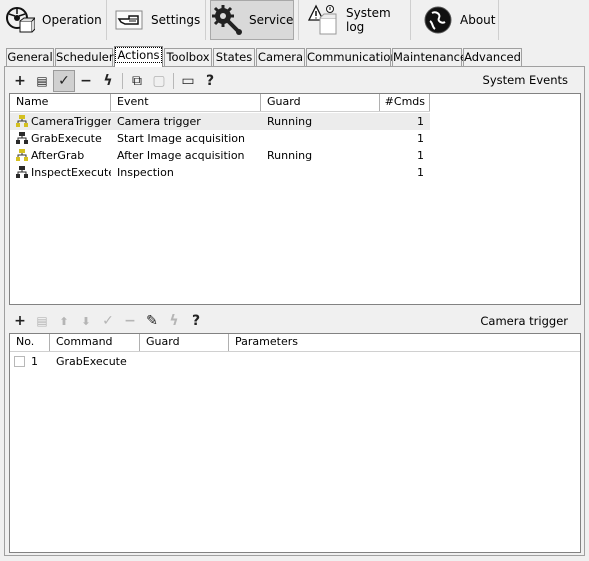 The height and width of the screenshot is (561, 589). I want to click on duplicate-event-button: ▤, so click(42, 81).